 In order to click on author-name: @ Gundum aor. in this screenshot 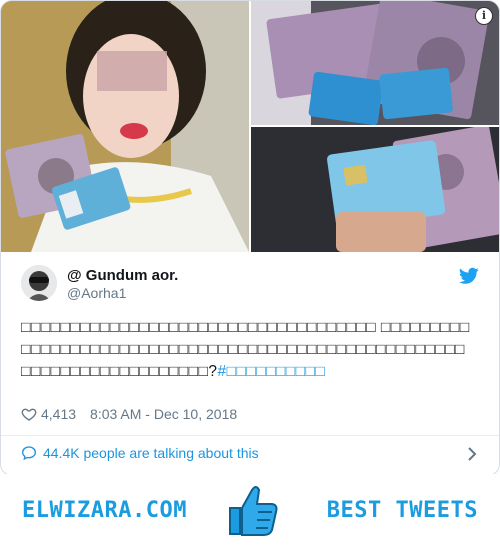, I will do `click(122, 275)`.